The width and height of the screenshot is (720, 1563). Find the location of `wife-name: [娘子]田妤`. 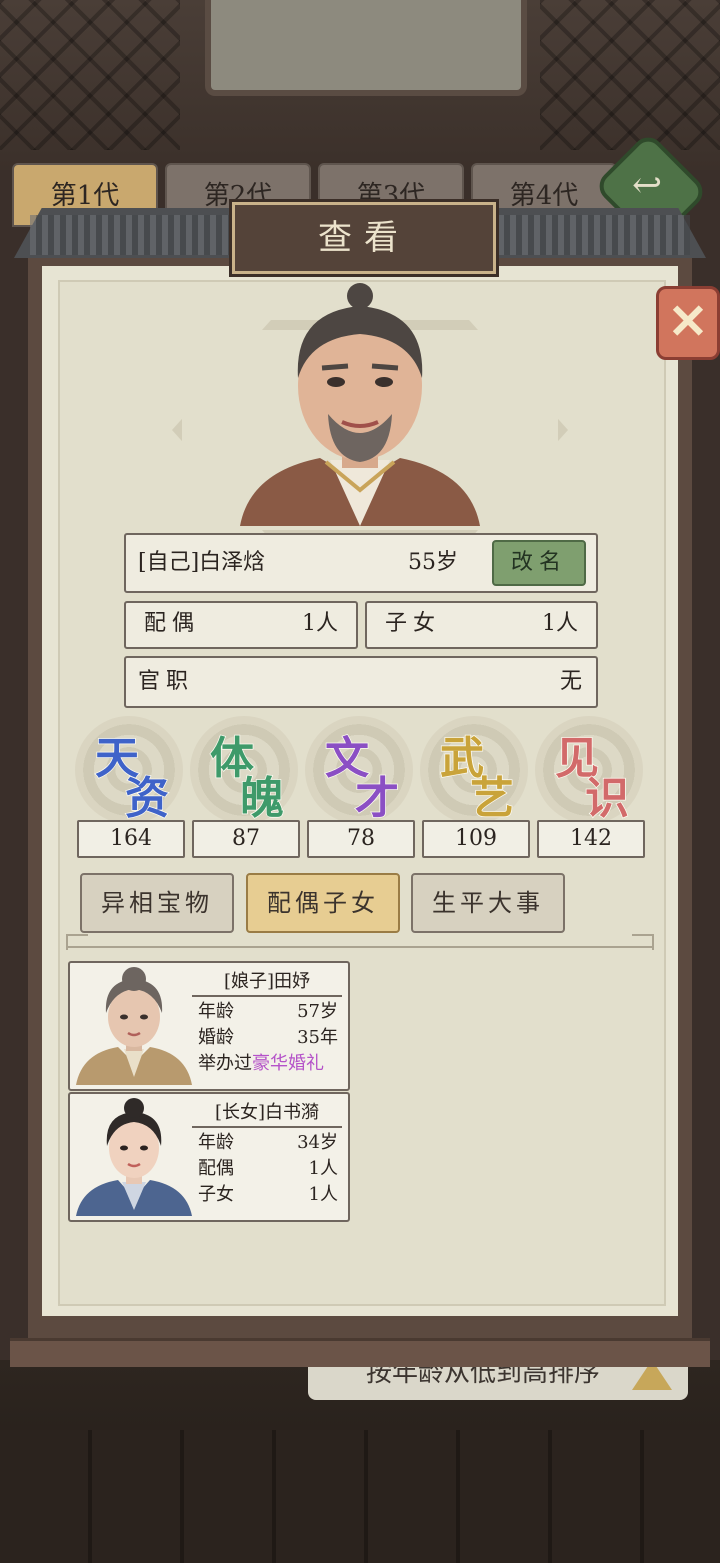

wife-name: [娘子]田妤 is located at coordinates (267, 983).